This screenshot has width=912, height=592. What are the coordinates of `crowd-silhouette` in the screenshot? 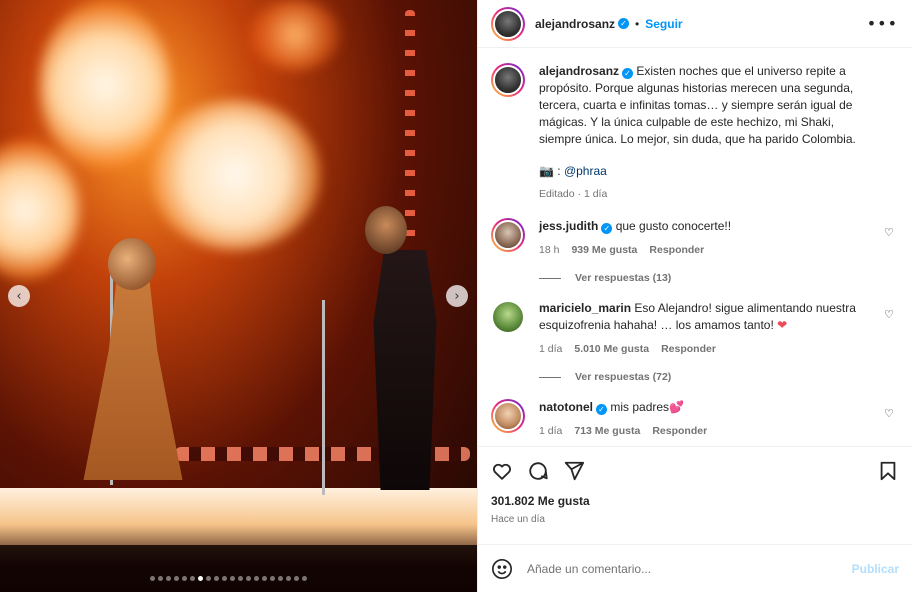 It's located at (238, 568).